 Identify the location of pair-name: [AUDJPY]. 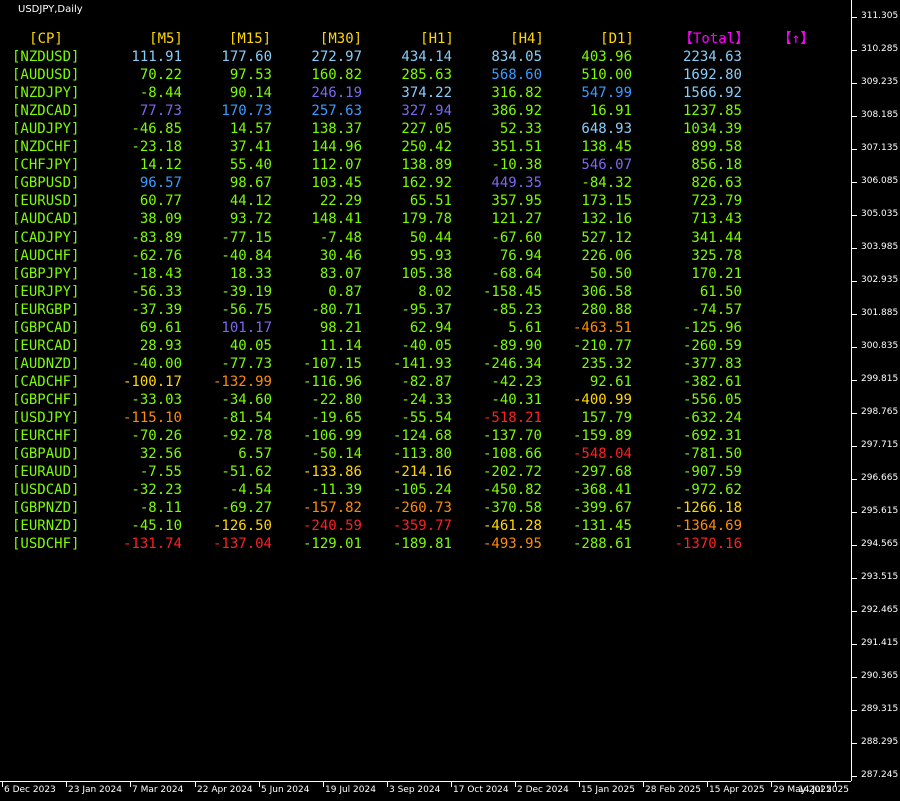
(46, 129).